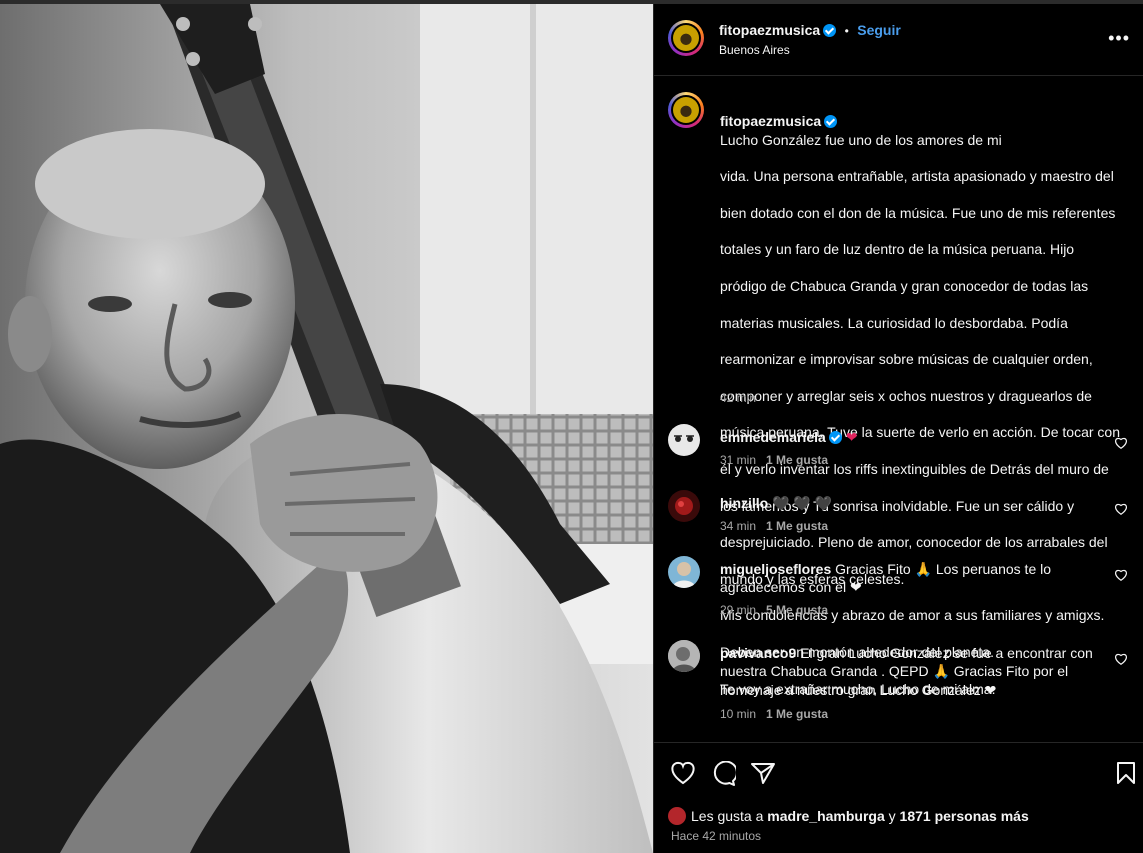  What do you see at coordinates (758, 653) in the screenshot?
I see `comment-username: pavivanco9` at bounding box center [758, 653].